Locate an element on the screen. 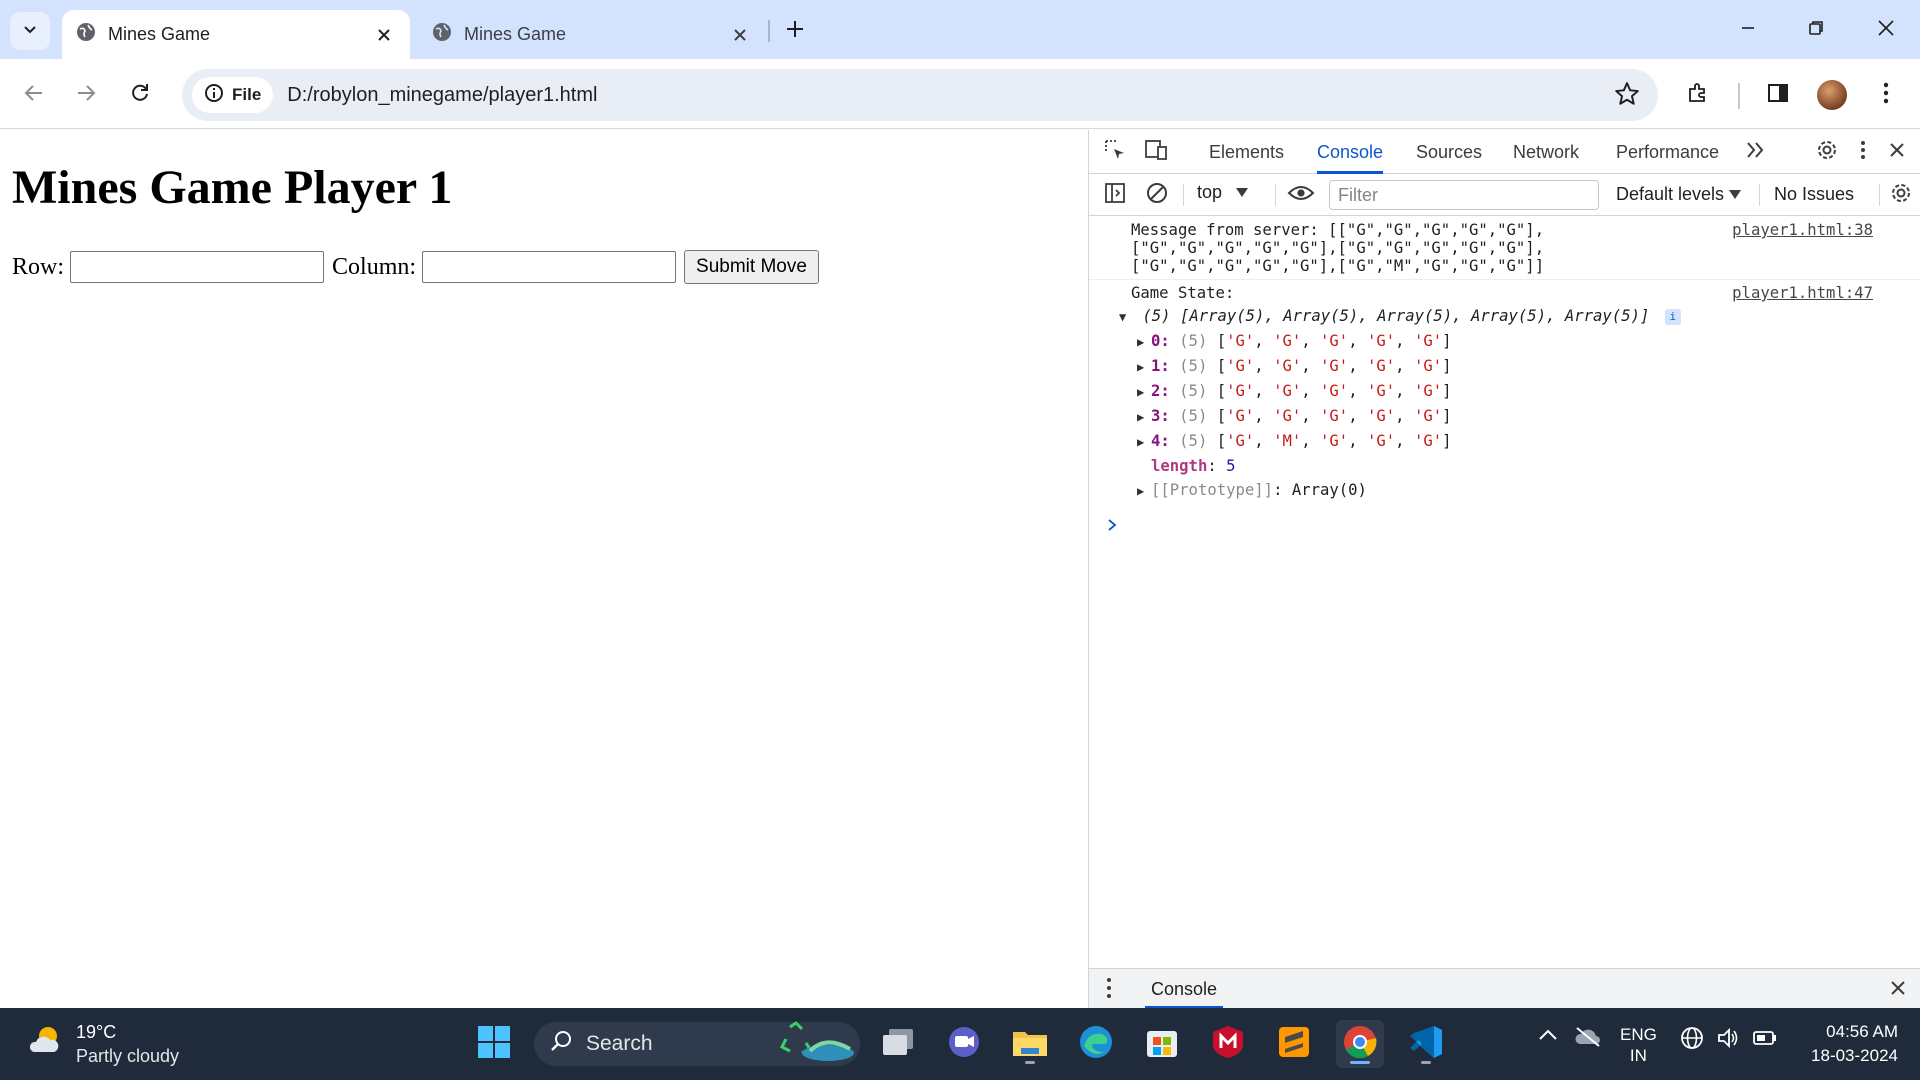  triangle-down-icon: ▼ is located at coordinates (1126, 317).